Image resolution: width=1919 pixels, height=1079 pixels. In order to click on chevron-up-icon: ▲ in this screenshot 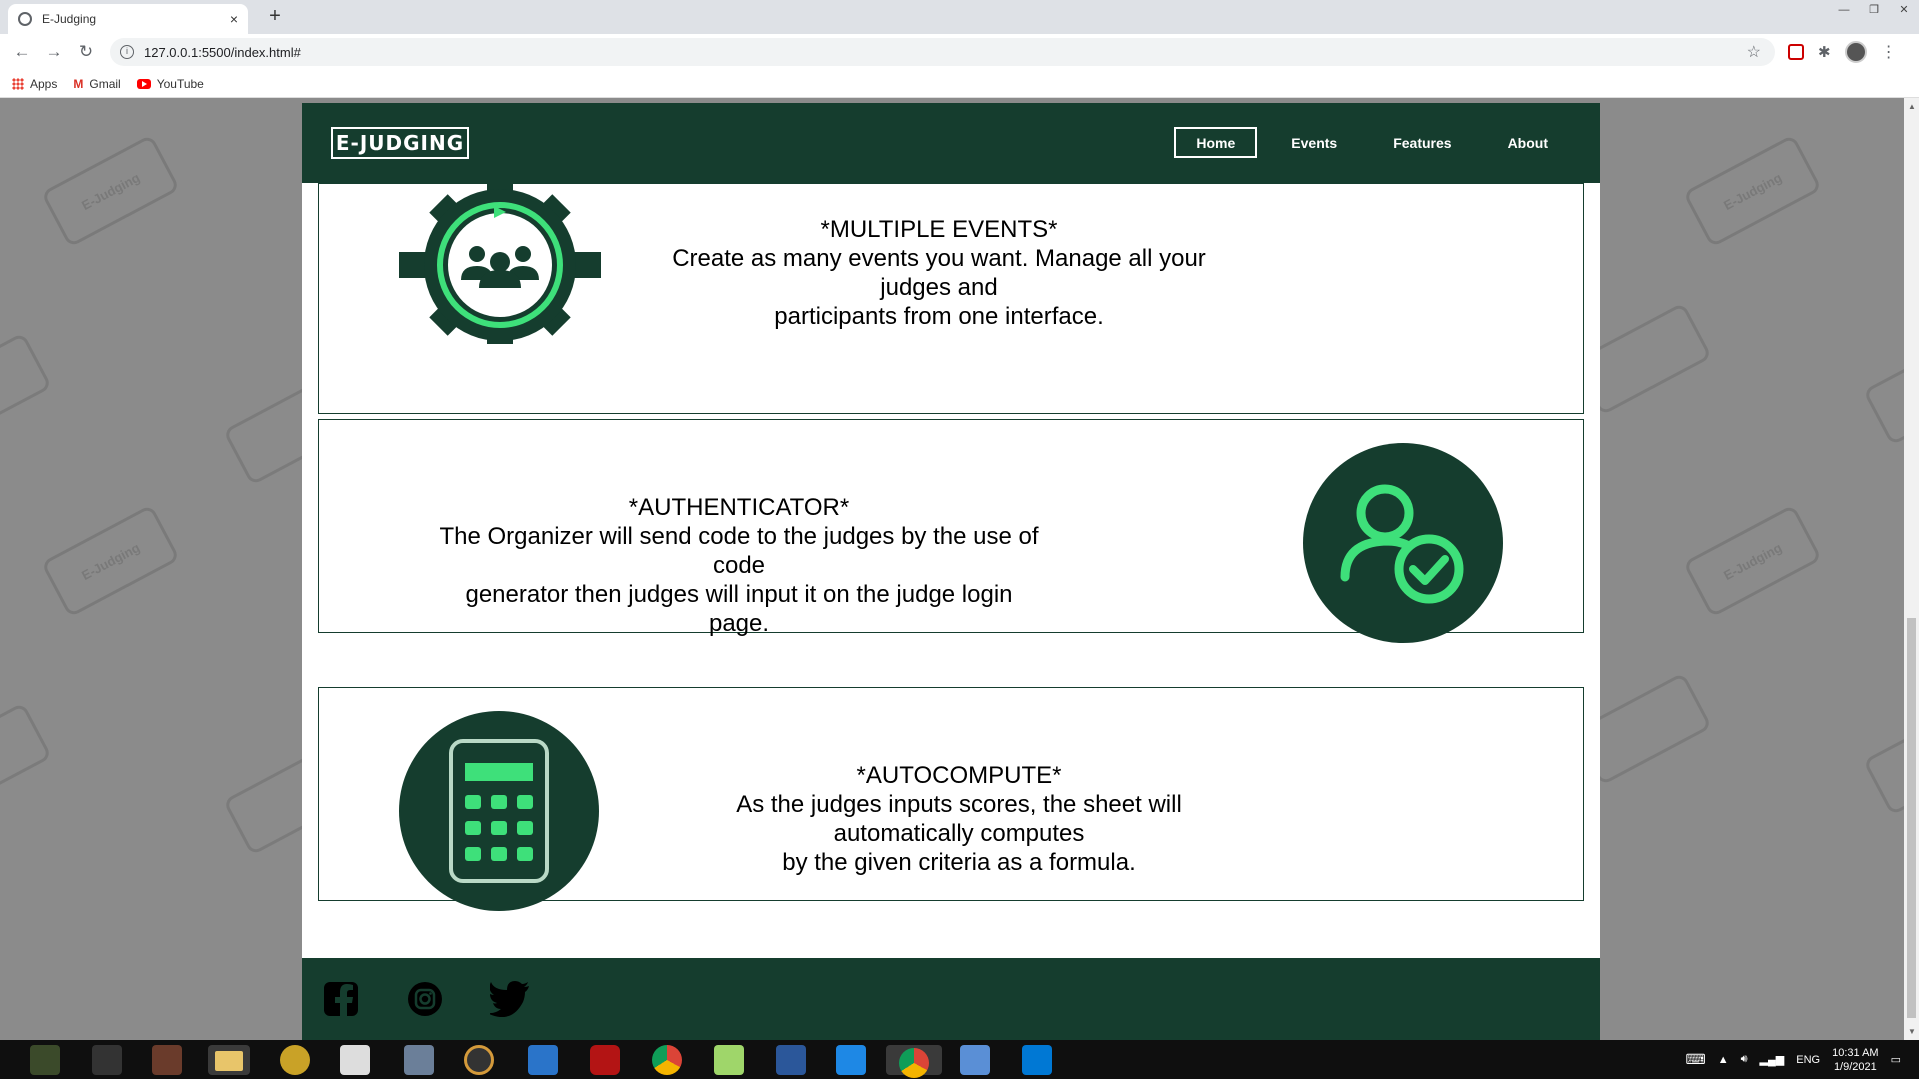, I will do `click(1723, 1060)`.